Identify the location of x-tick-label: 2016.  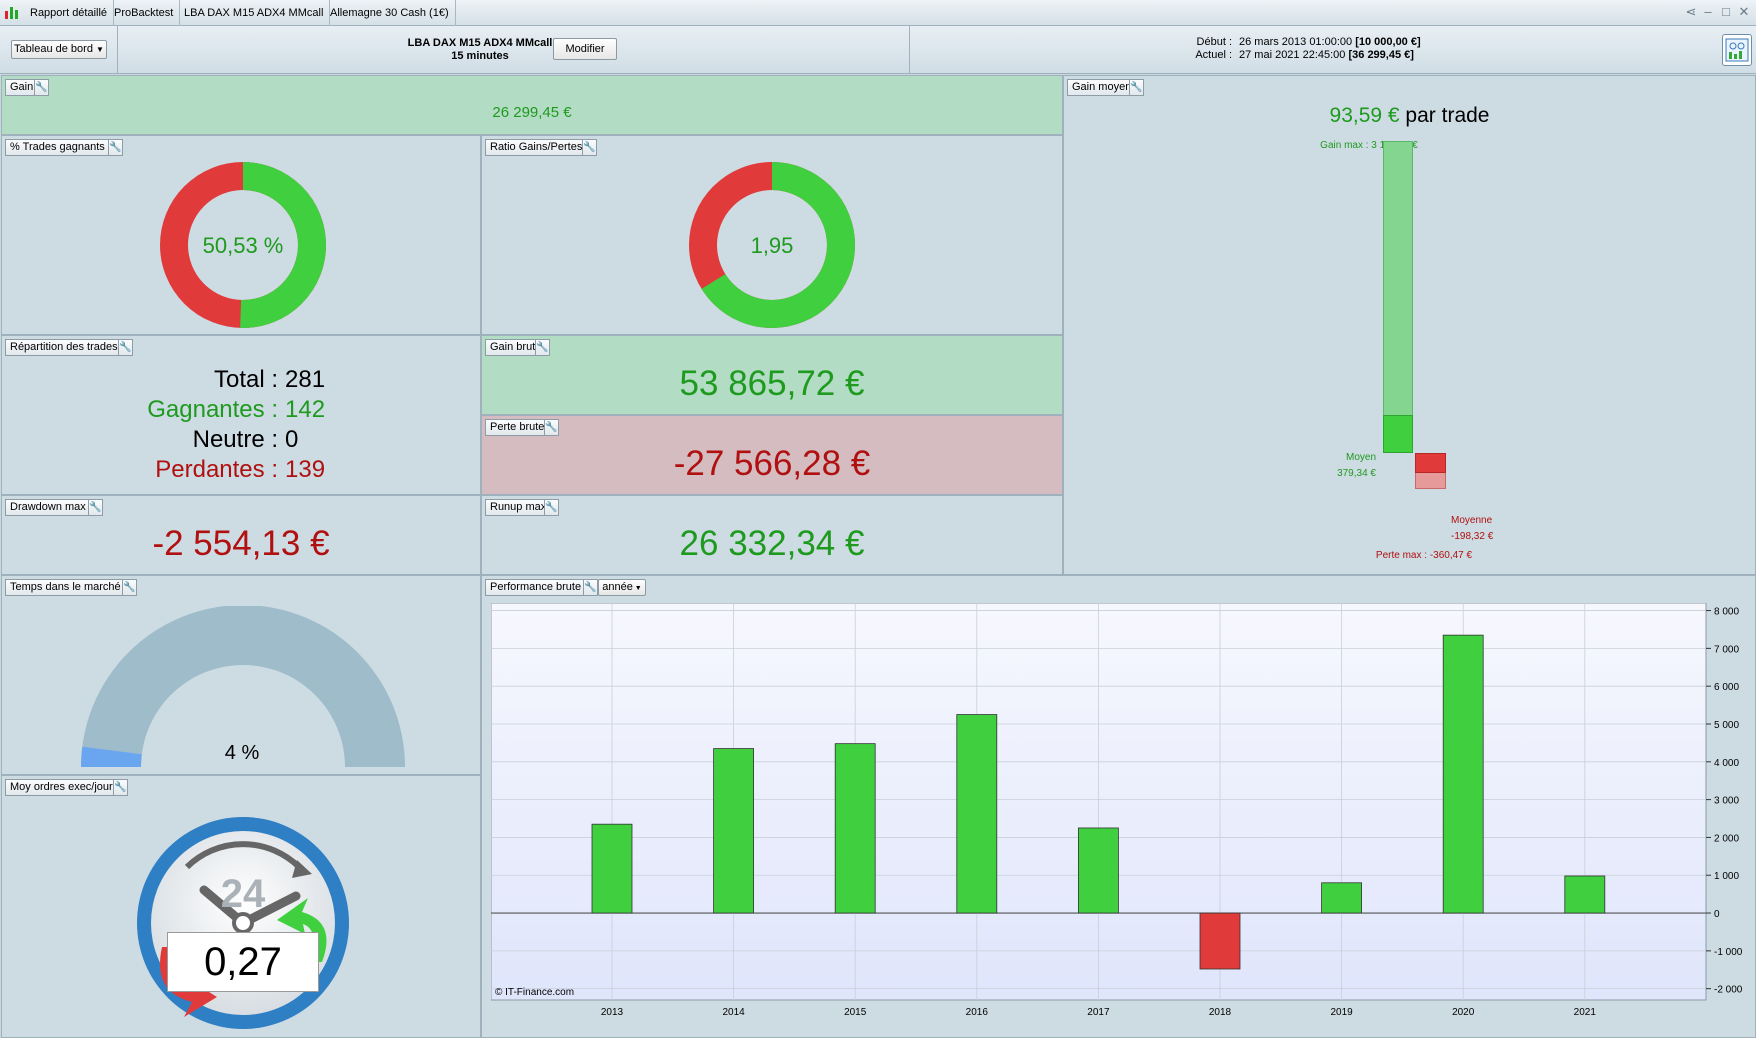
(977, 1012).